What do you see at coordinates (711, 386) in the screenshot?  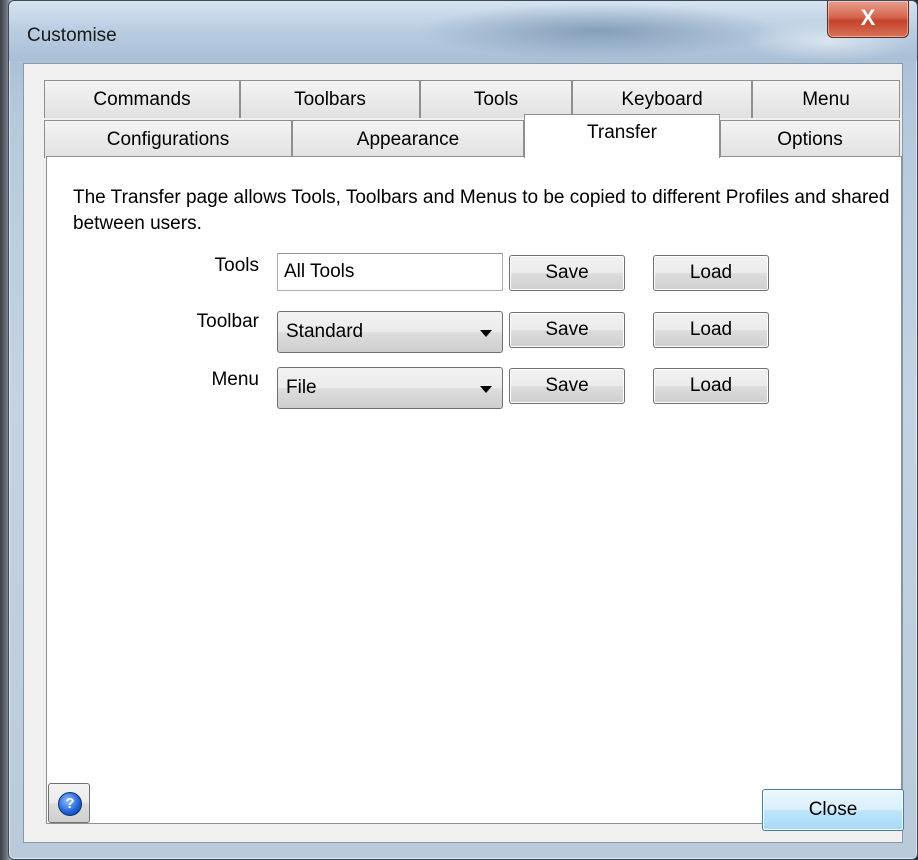 I see `menu-load-button: Load` at bounding box center [711, 386].